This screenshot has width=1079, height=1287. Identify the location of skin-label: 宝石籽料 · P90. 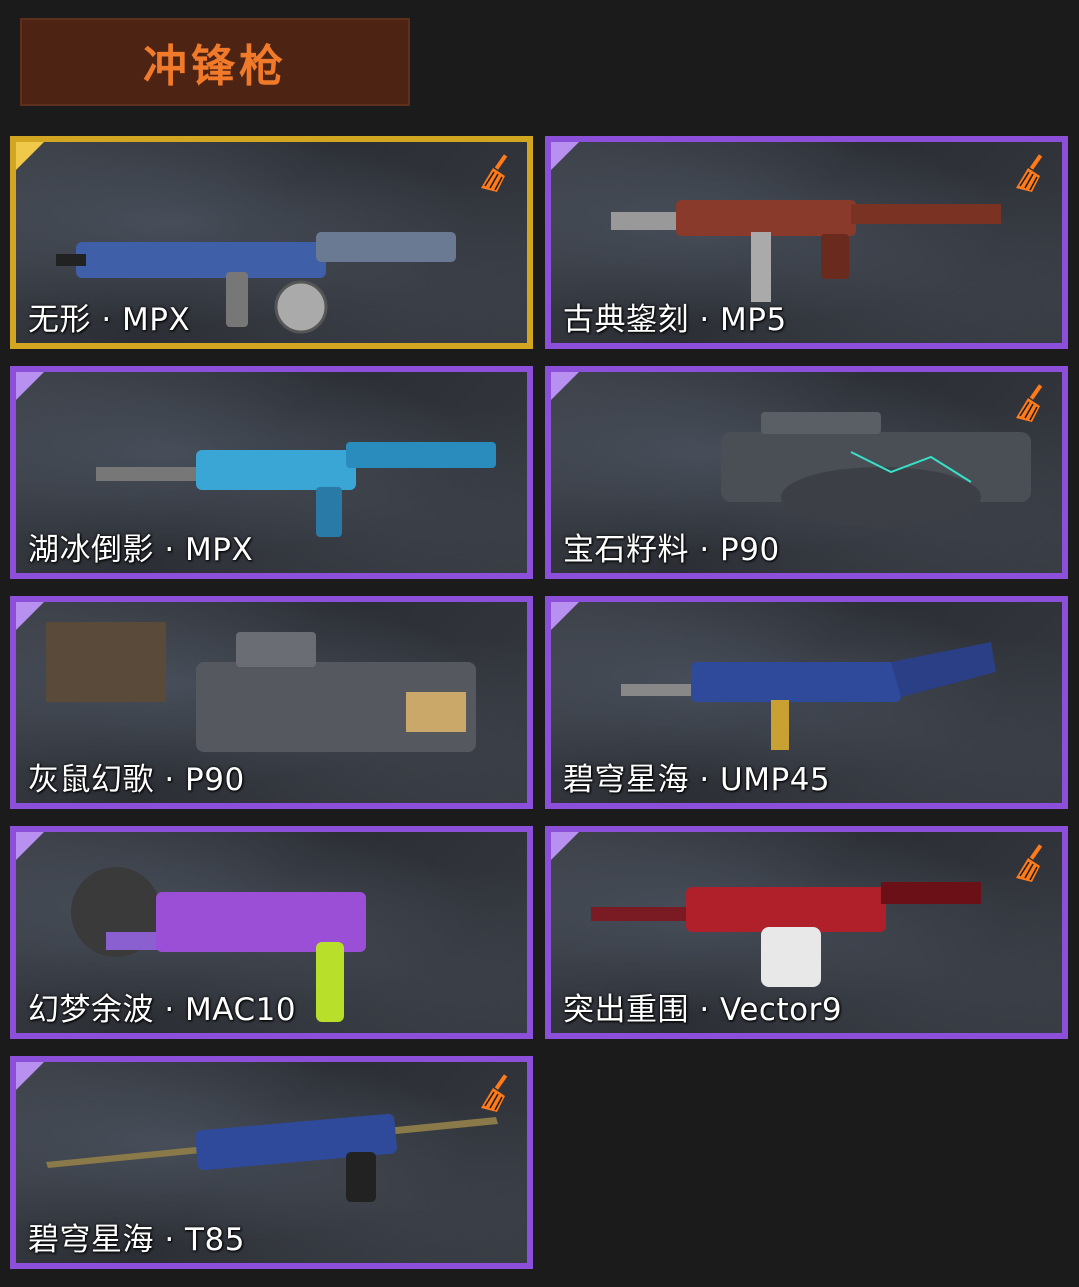
(671, 550).